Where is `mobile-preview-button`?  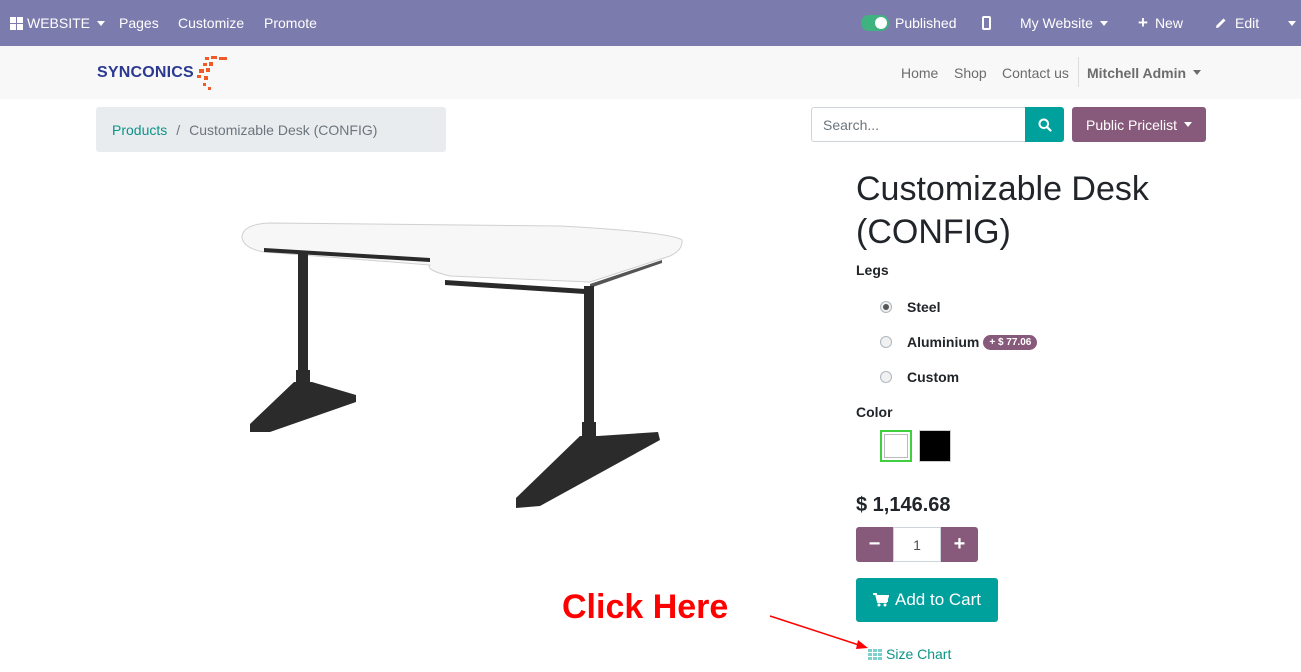
mobile-preview-button is located at coordinates (986, 23).